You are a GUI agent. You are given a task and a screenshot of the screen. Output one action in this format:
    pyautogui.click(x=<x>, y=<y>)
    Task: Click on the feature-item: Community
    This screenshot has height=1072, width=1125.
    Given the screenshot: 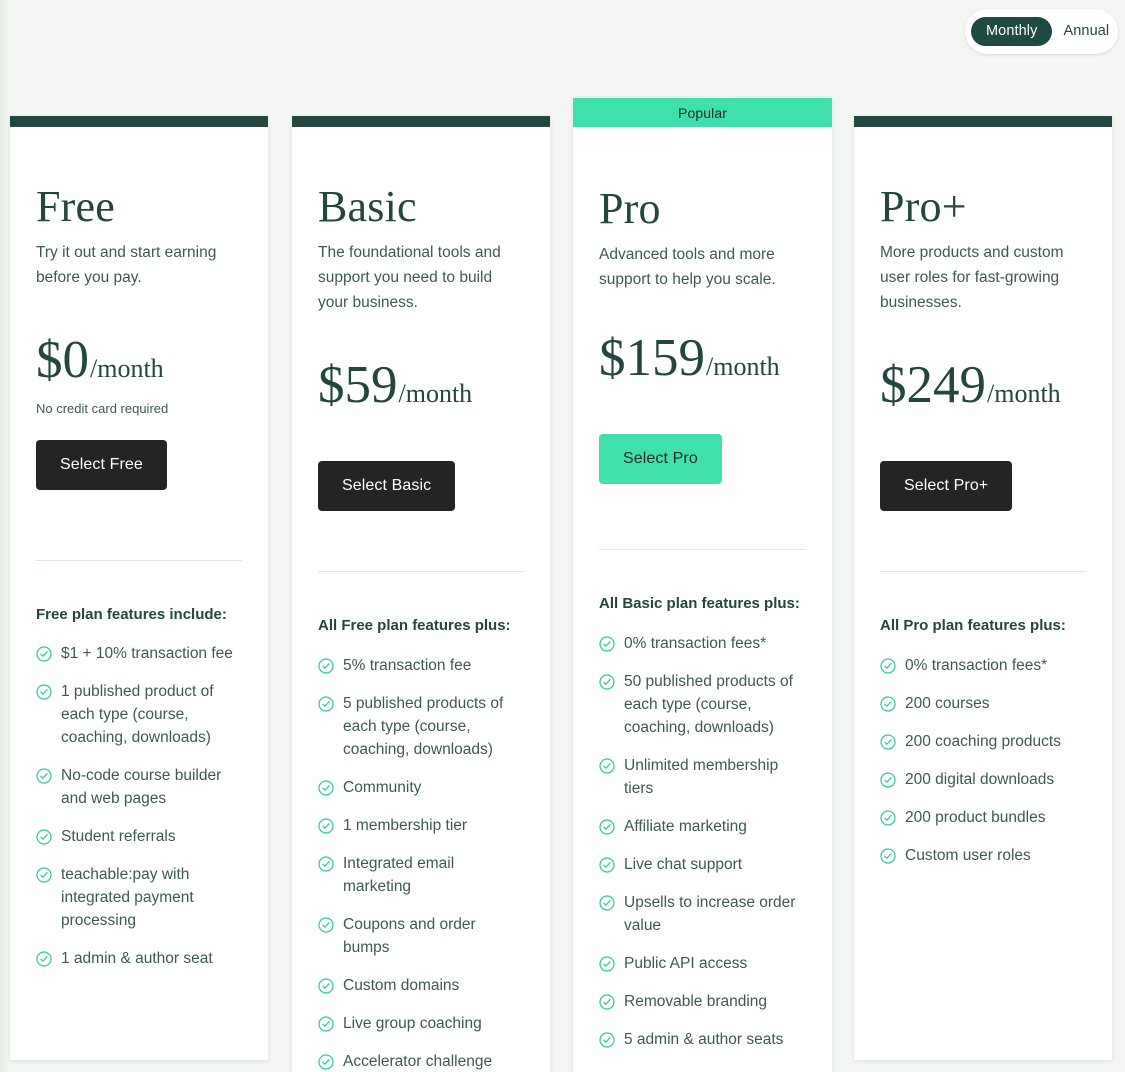 What is the action you would take?
    pyautogui.click(x=421, y=787)
    